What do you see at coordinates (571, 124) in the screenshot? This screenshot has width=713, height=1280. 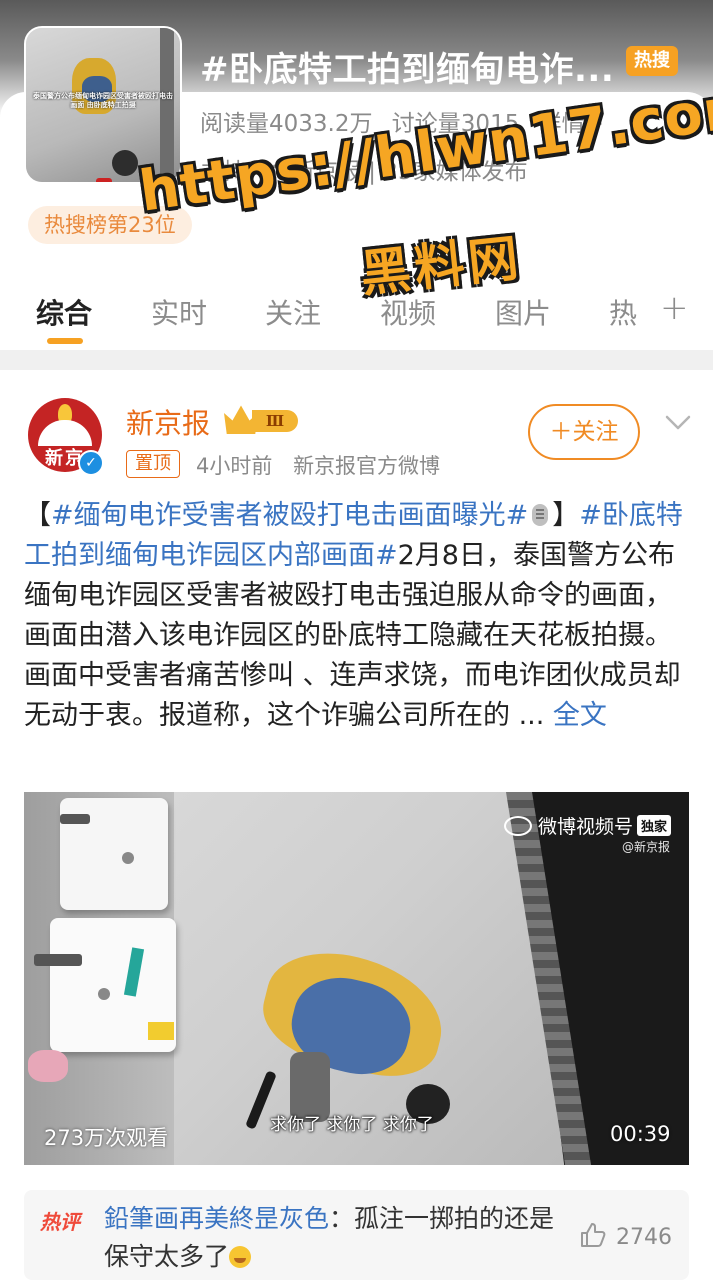 I see `details-link: 详情>` at bounding box center [571, 124].